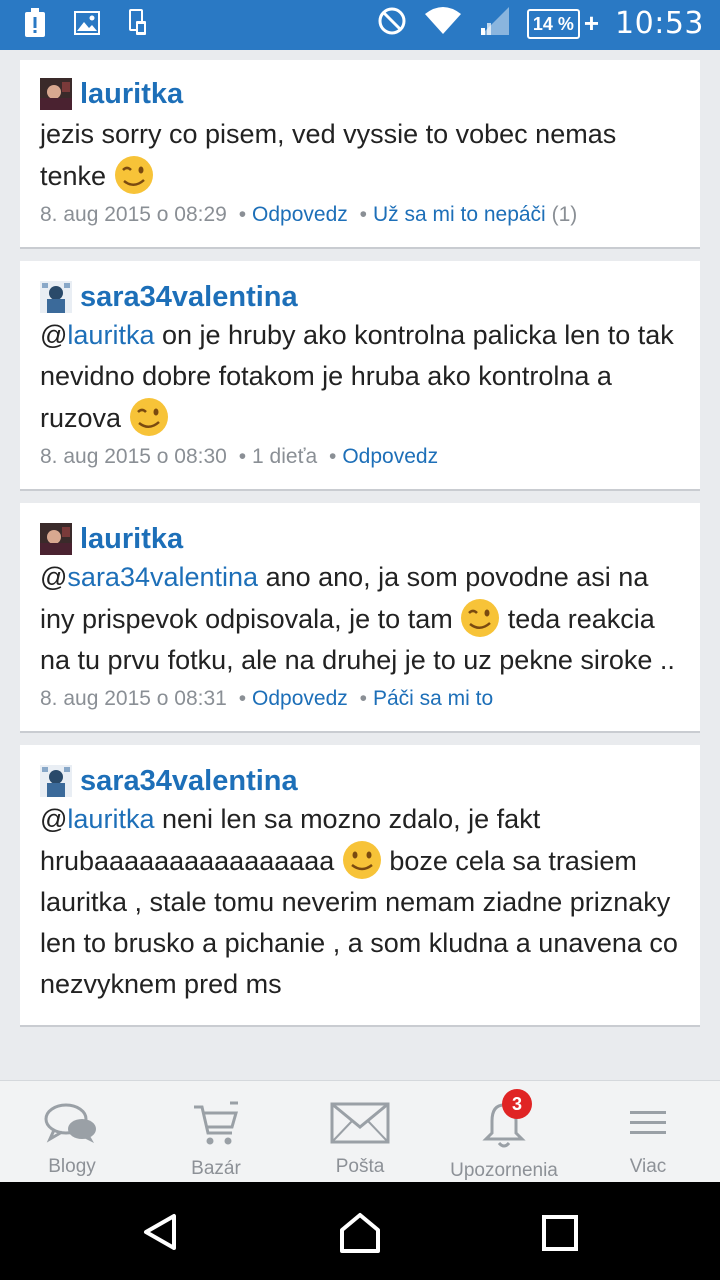 Image resolution: width=720 pixels, height=1280 pixels. What do you see at coordinates (560, 1235) in the screenshot?
I see `recents-icon` at bounding box center [560, 1235].